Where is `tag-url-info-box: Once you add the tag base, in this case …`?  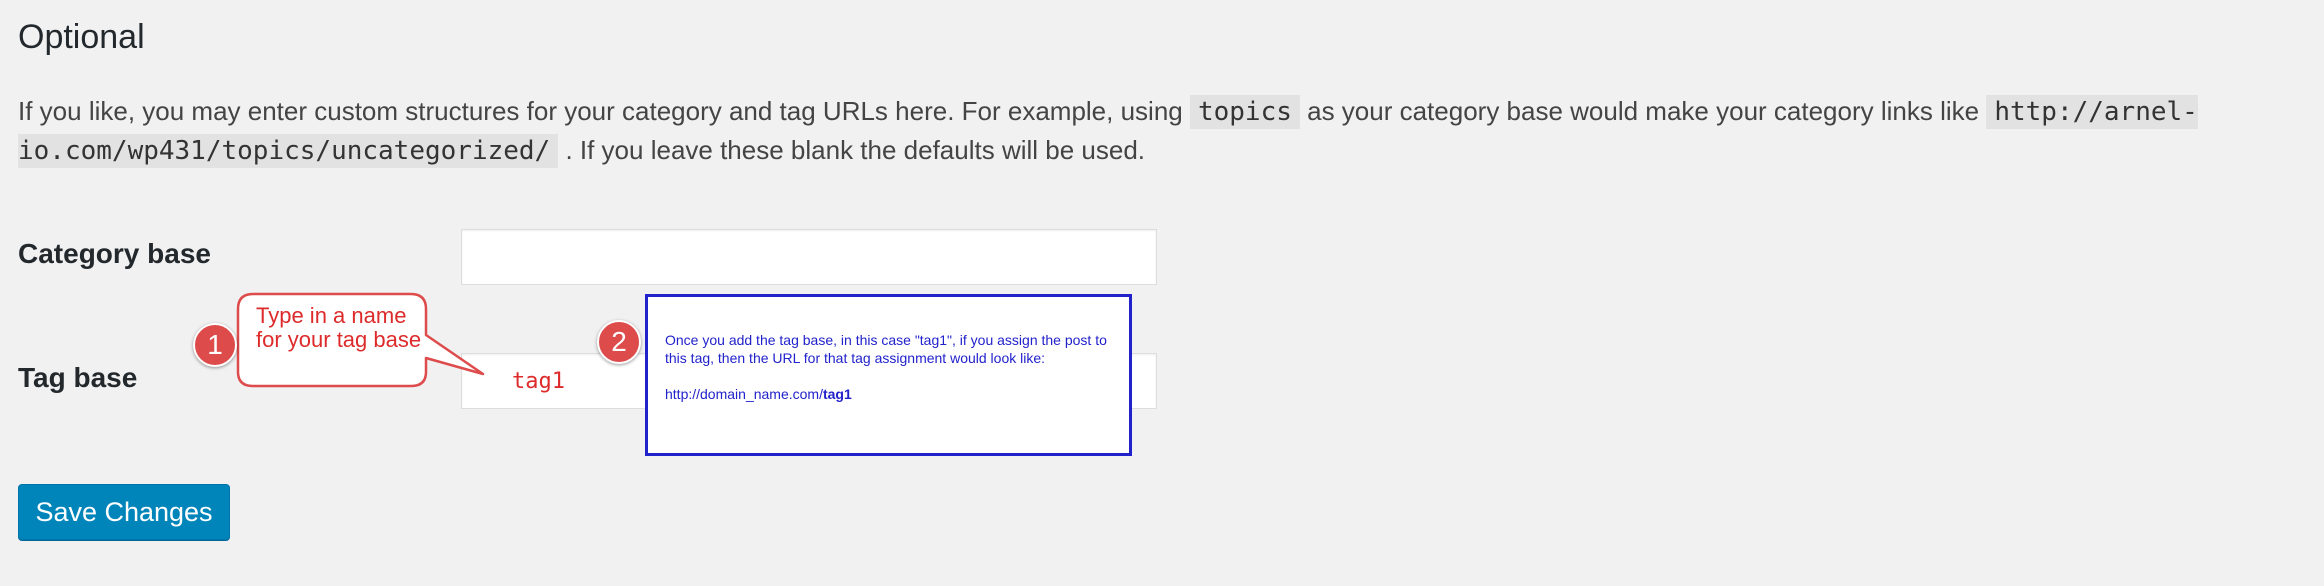 tag-url-info-box: Once you add the tag base, in this case … is located at coordinates (888, 375).